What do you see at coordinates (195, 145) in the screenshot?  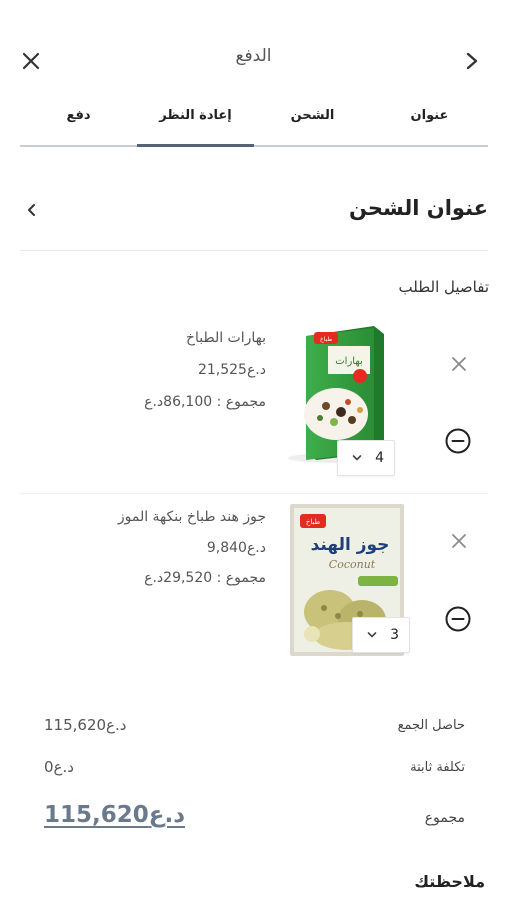 I see `step-indicator-active` at bounding box center [195, 145].